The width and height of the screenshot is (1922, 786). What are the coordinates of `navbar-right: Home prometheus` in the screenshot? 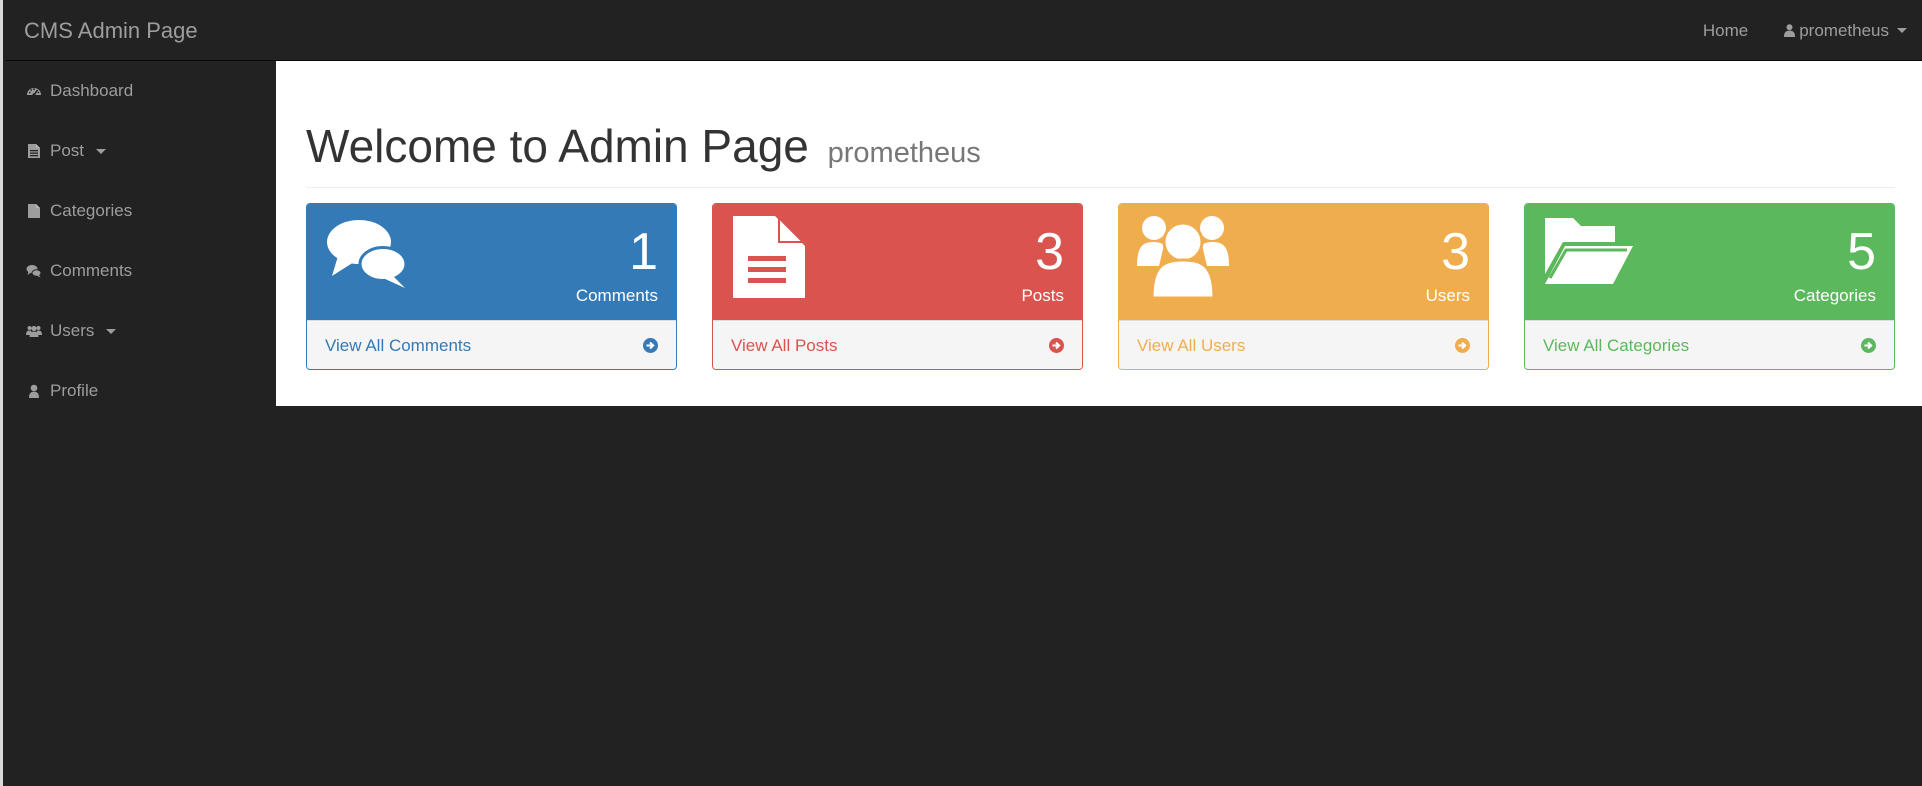 It's located at (1803, 30).